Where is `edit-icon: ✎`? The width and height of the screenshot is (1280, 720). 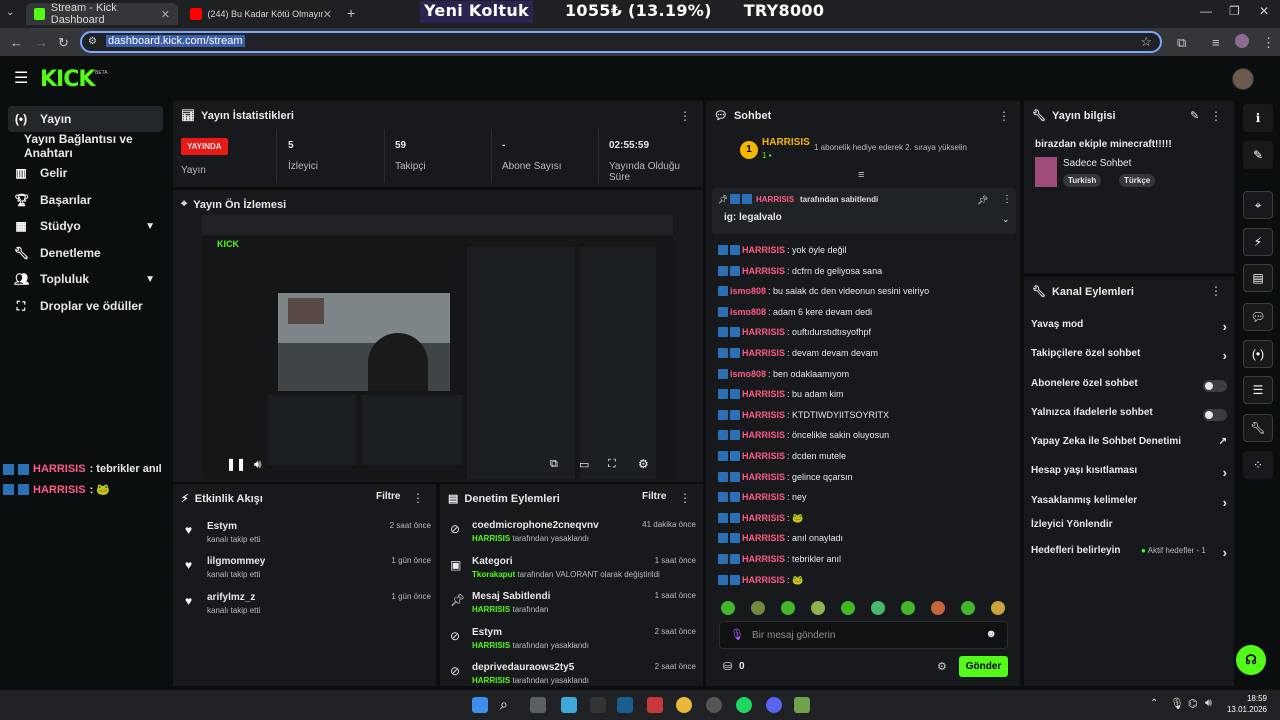
edit-icon: ✎ is located at coordinates (1194, 115).